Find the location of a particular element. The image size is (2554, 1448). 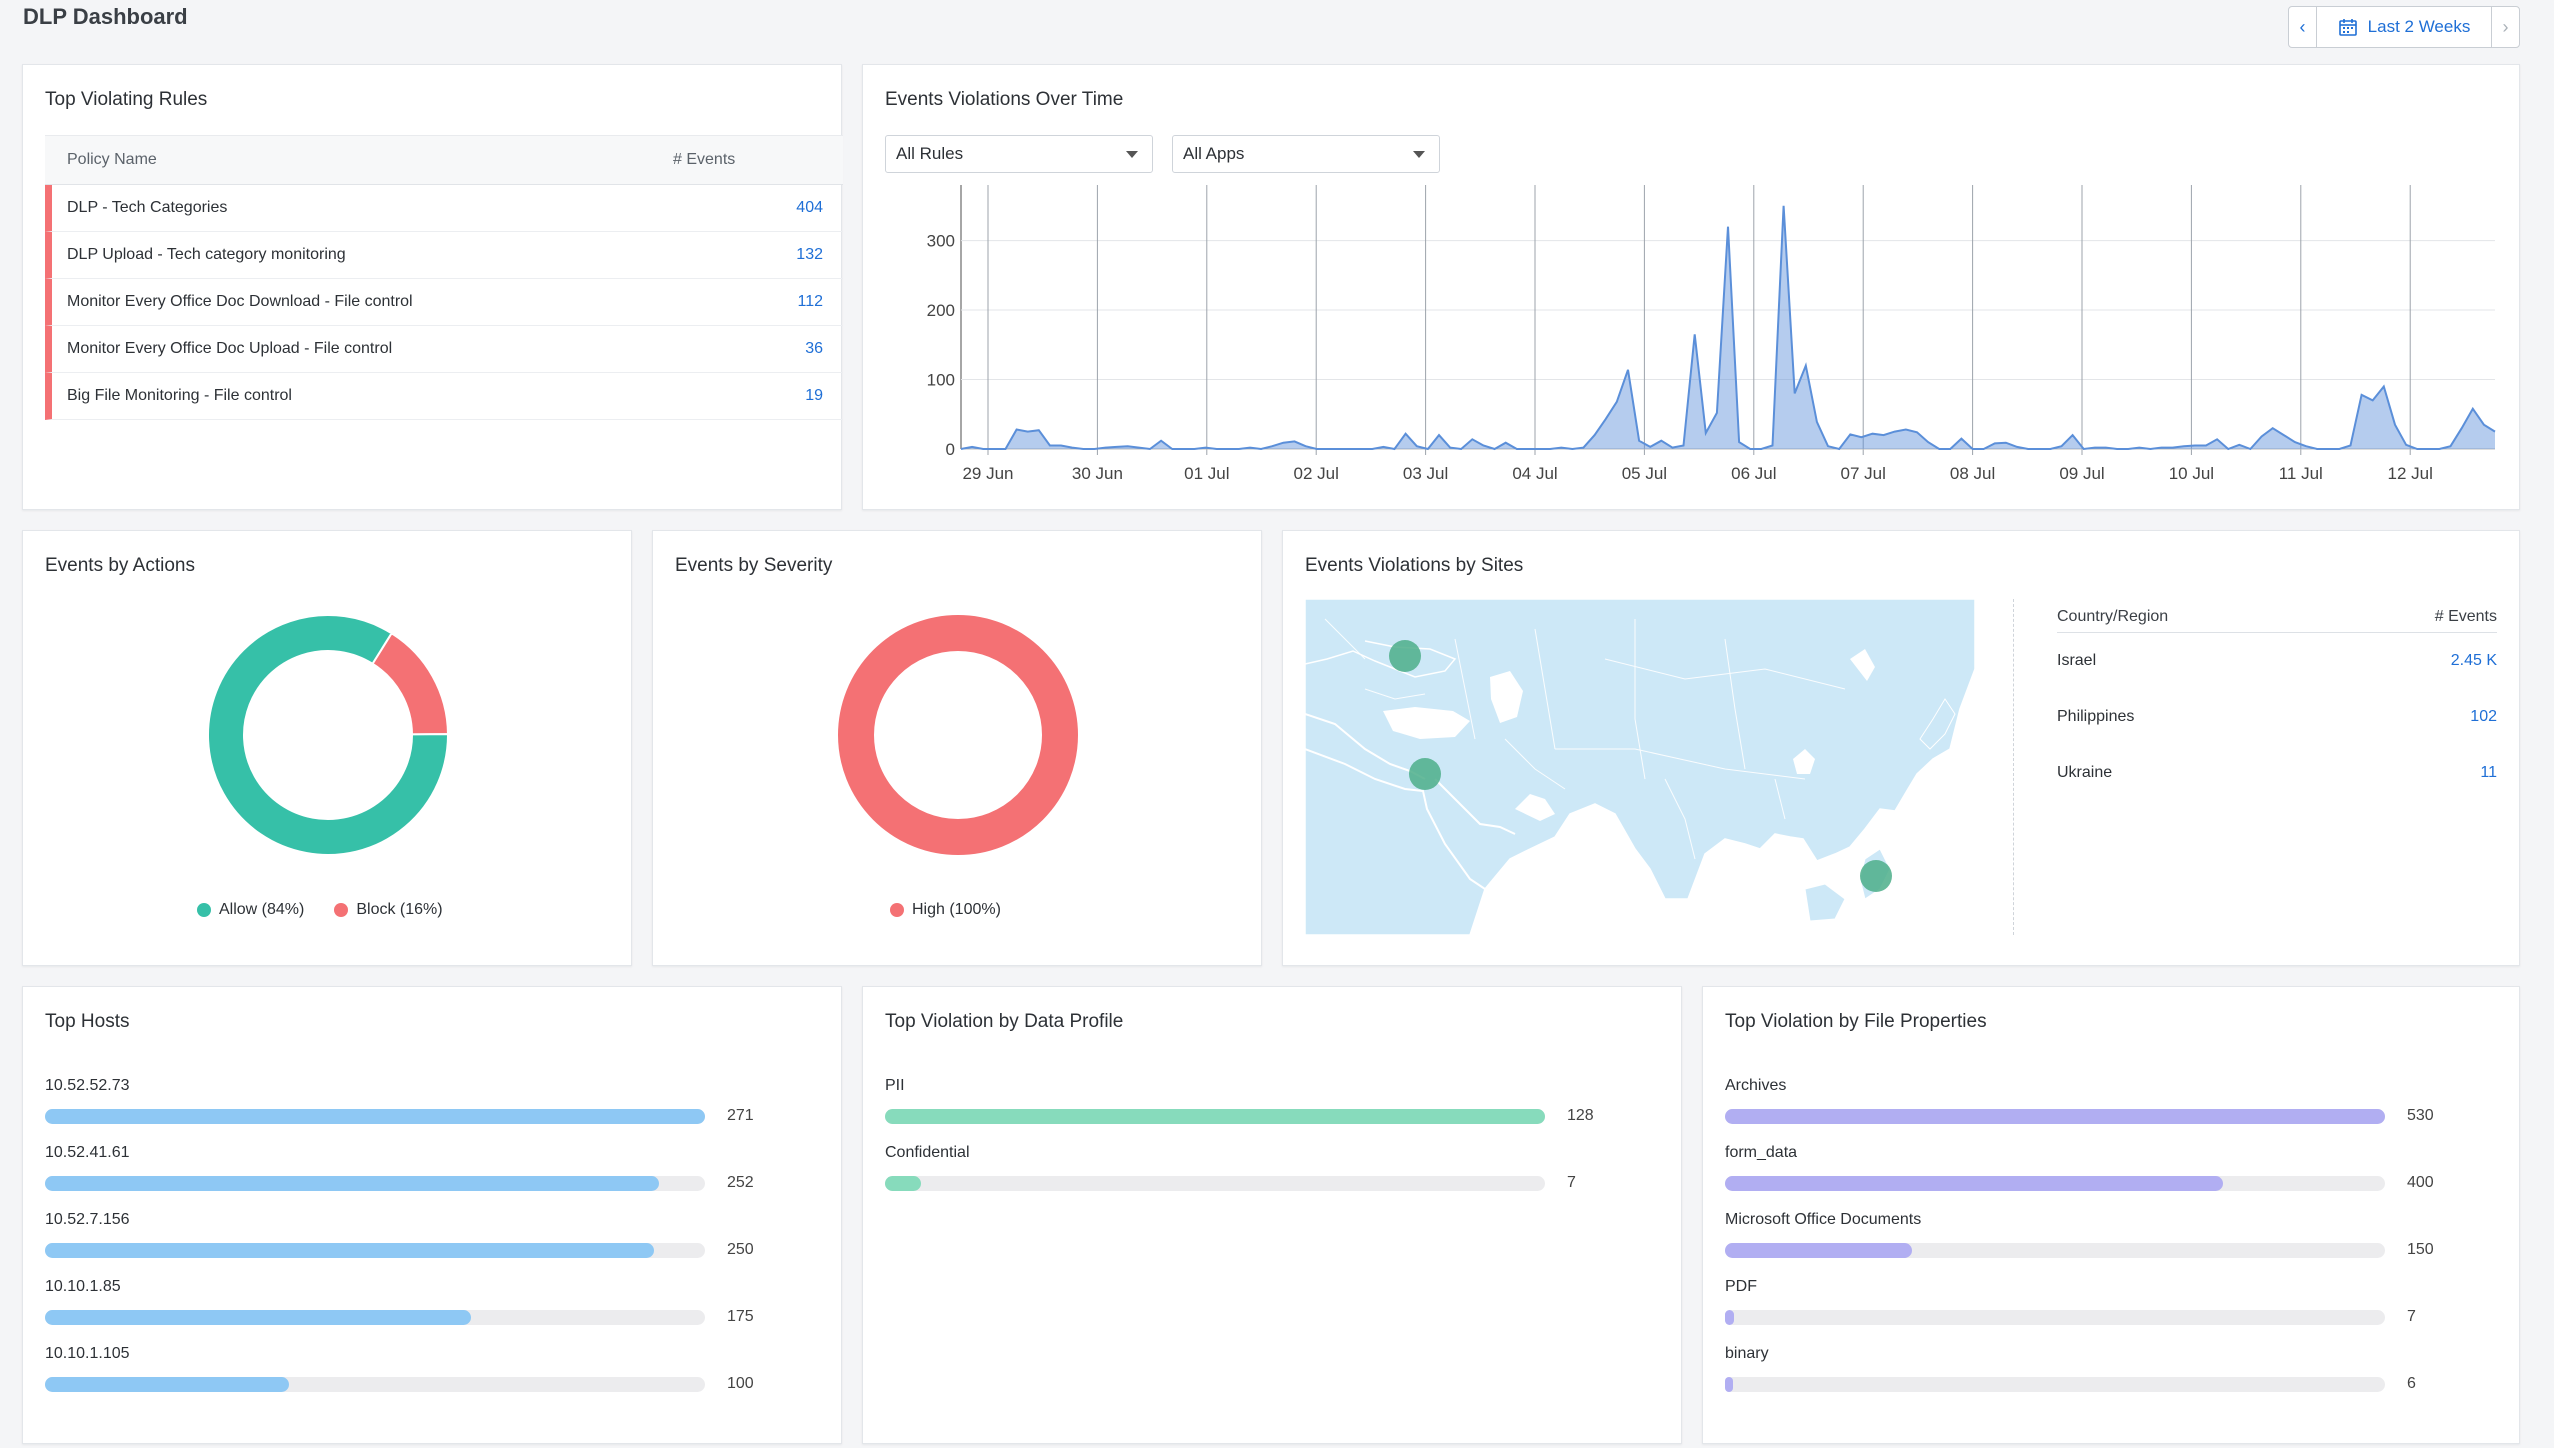

rule-name: DLP Upload - Tech category monitoring is located at coordinates (206, 254).